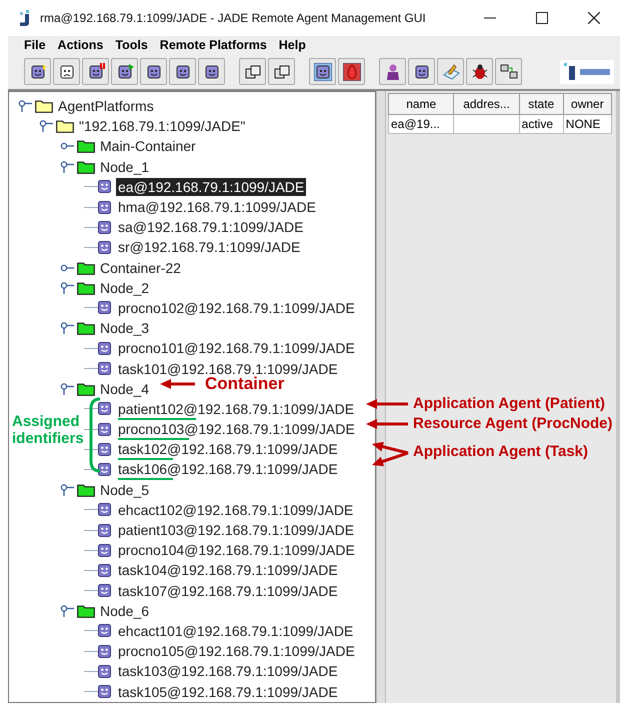 Image resolution: width=628 pixels, height=710 pixels. Describe the element at coordinates (125, 287) in the screenshot. I see `container-label: Node_2` at that location.